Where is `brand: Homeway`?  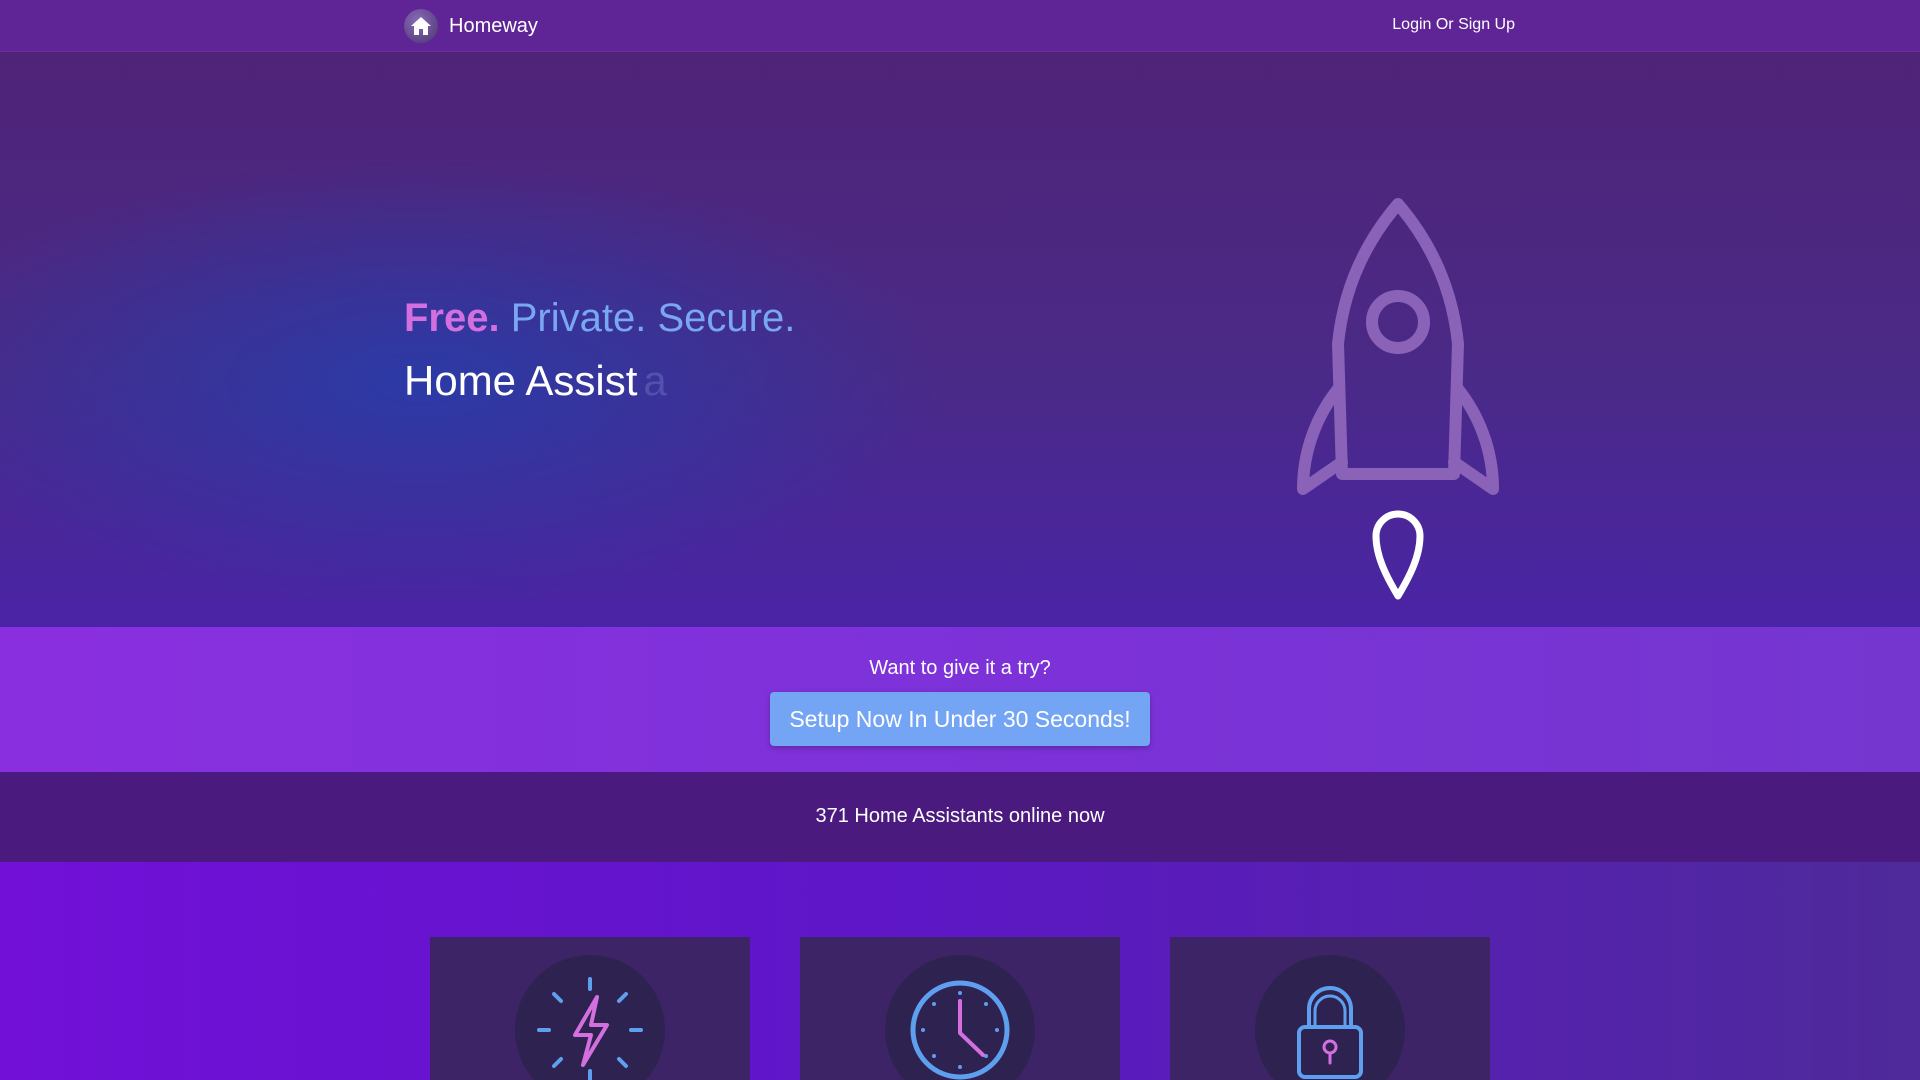
brand: Homeway is located at coordinates (471, 26).